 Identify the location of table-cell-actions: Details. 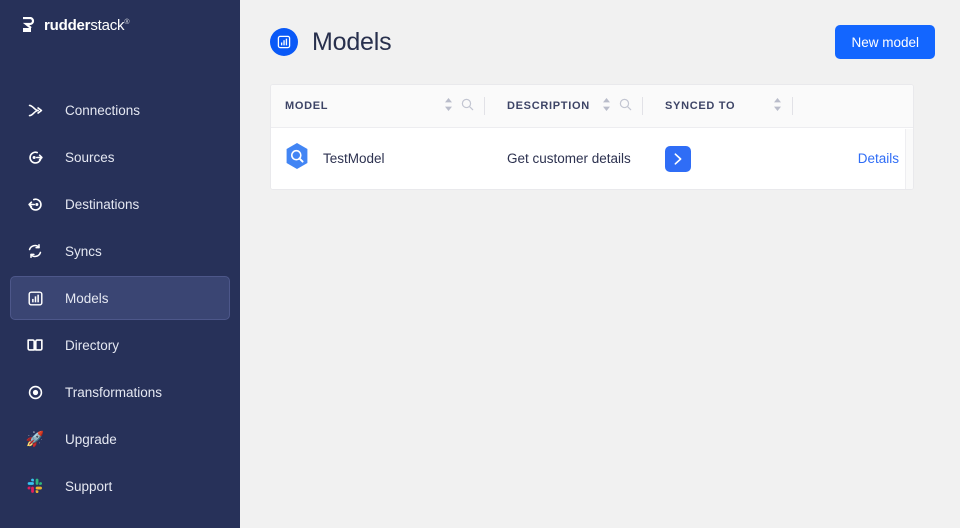
(858, 158).